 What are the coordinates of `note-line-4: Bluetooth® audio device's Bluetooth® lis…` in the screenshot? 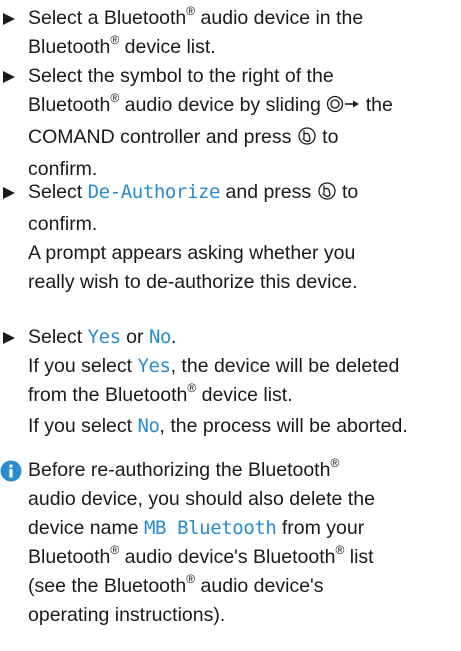 It's located at (201, 555).